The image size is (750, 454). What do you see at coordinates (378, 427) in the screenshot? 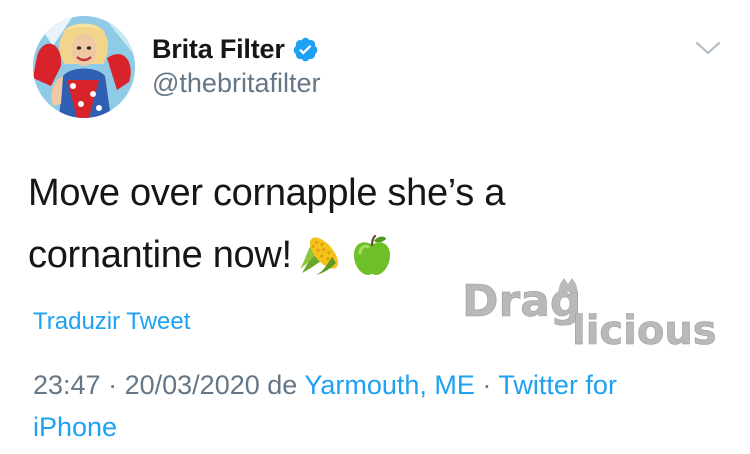
I see `meta-line-2: iPhone` at bounding box center [378, 427].